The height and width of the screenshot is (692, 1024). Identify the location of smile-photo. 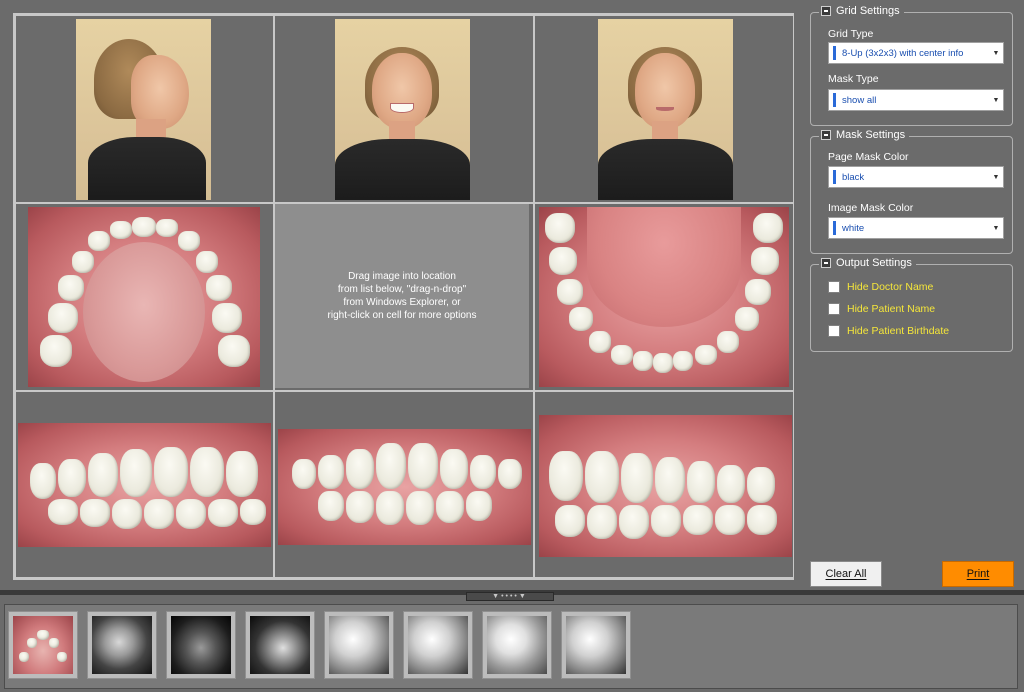
(402, 109).